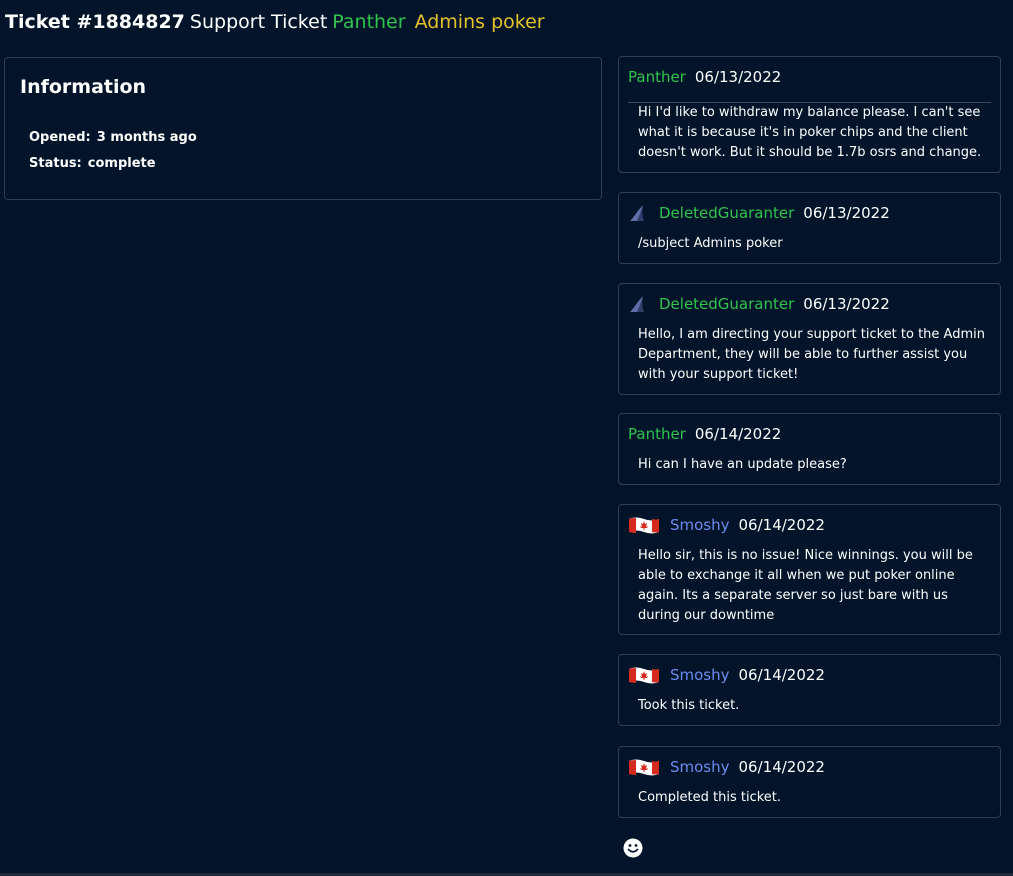  What do you see at coordinates (809, 782) in the screenshot?
I see `message-card: Smoshy 06/14/2022 Completed this ticket.` at bounding box center [809, 782].